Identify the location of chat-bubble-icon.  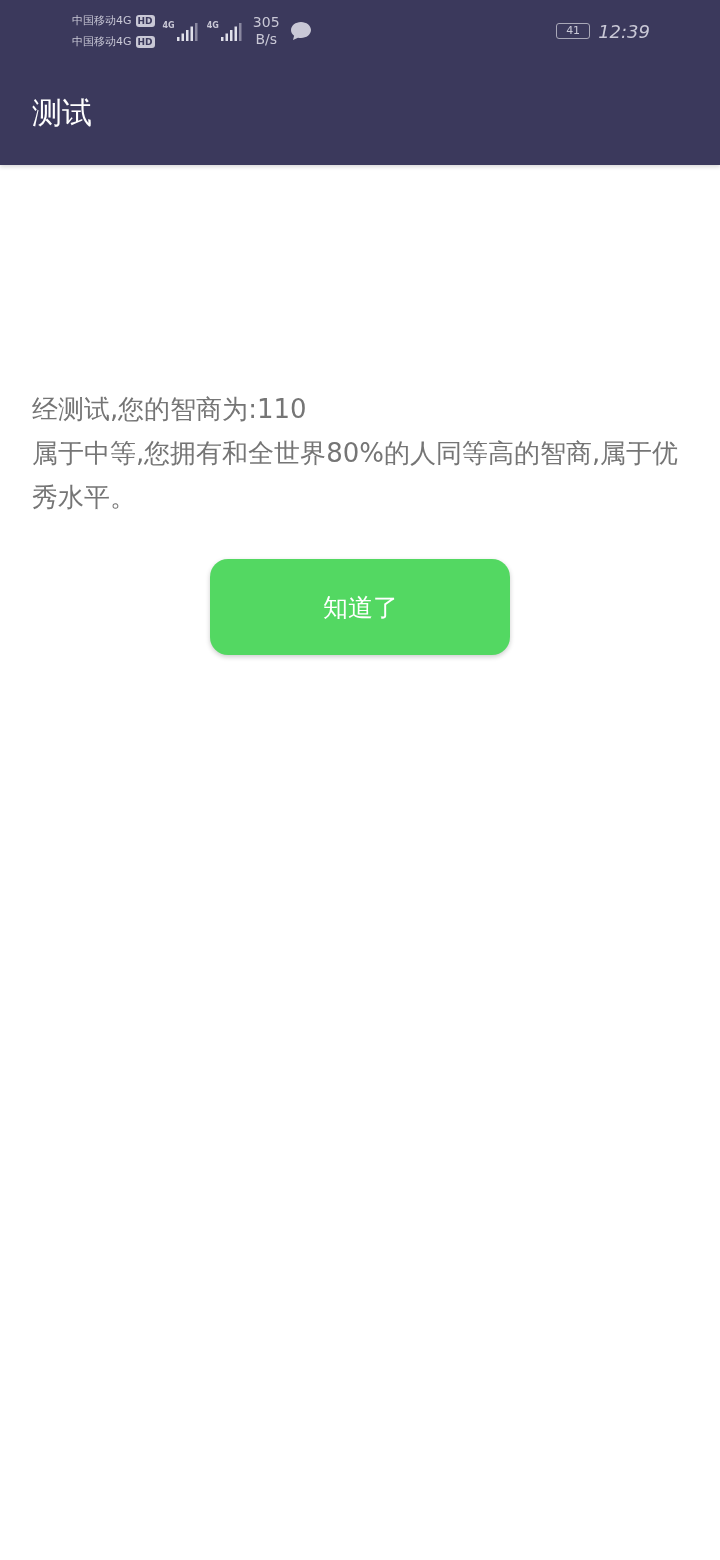
(300, 31).